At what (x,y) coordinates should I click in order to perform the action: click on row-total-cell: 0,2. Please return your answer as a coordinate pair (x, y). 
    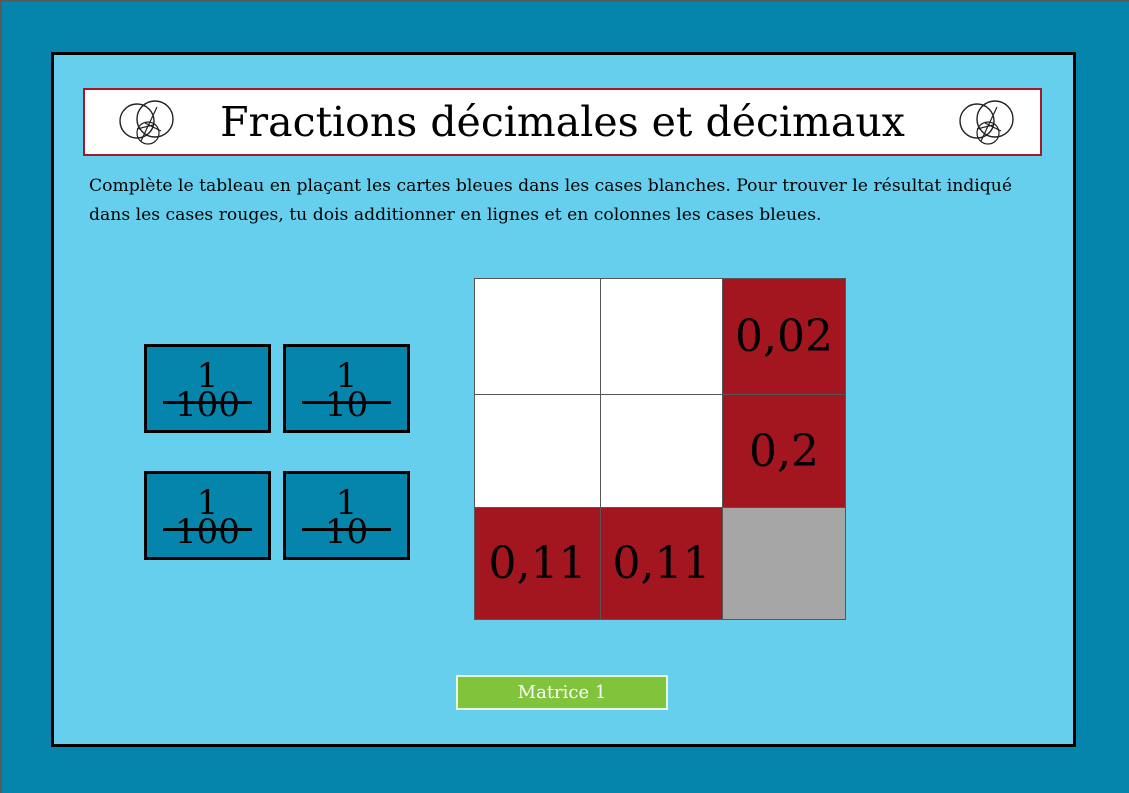
    Looking at the image, I should click on (784, 451).